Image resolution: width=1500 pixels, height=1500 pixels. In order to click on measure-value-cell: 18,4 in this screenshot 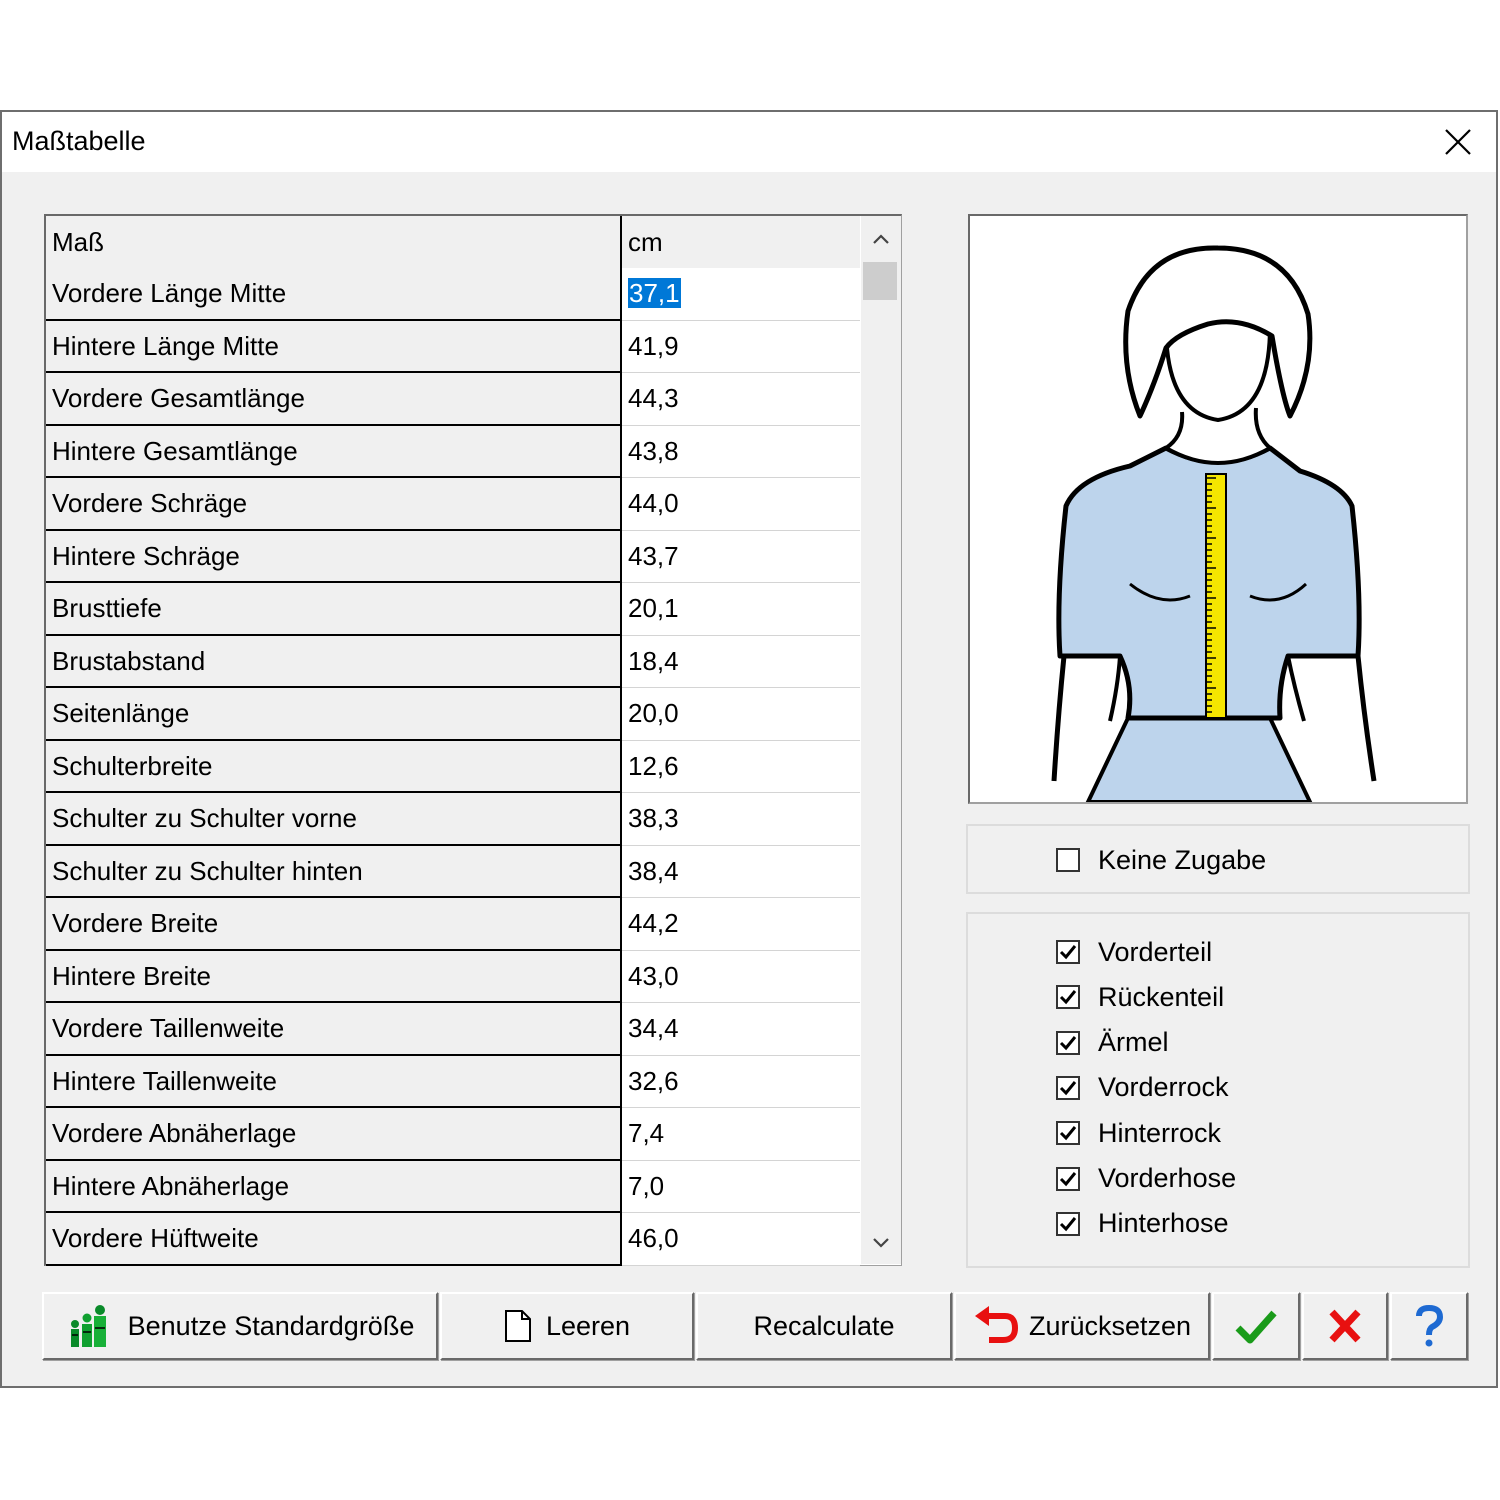, I will do `click(741, 661)`.